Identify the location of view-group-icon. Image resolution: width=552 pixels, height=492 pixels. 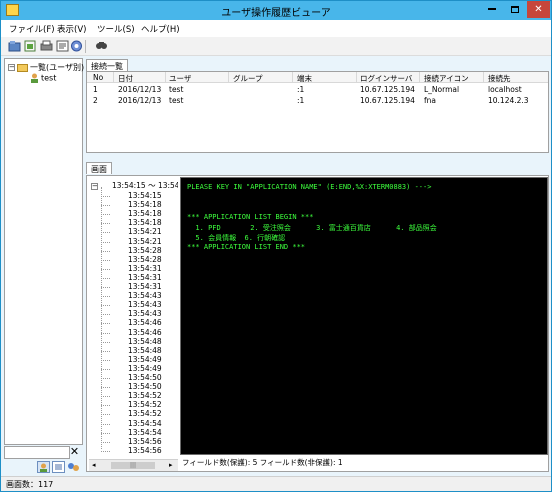
(73, 467).